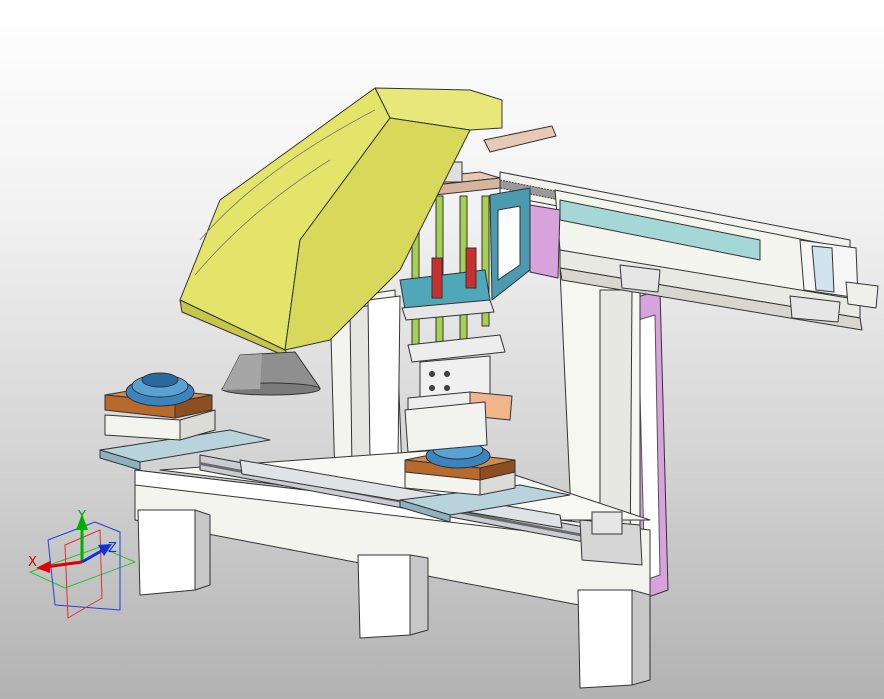 This screenshot has width=884, height=699. I want to click on x-axis-label: X, so click(32, 562).